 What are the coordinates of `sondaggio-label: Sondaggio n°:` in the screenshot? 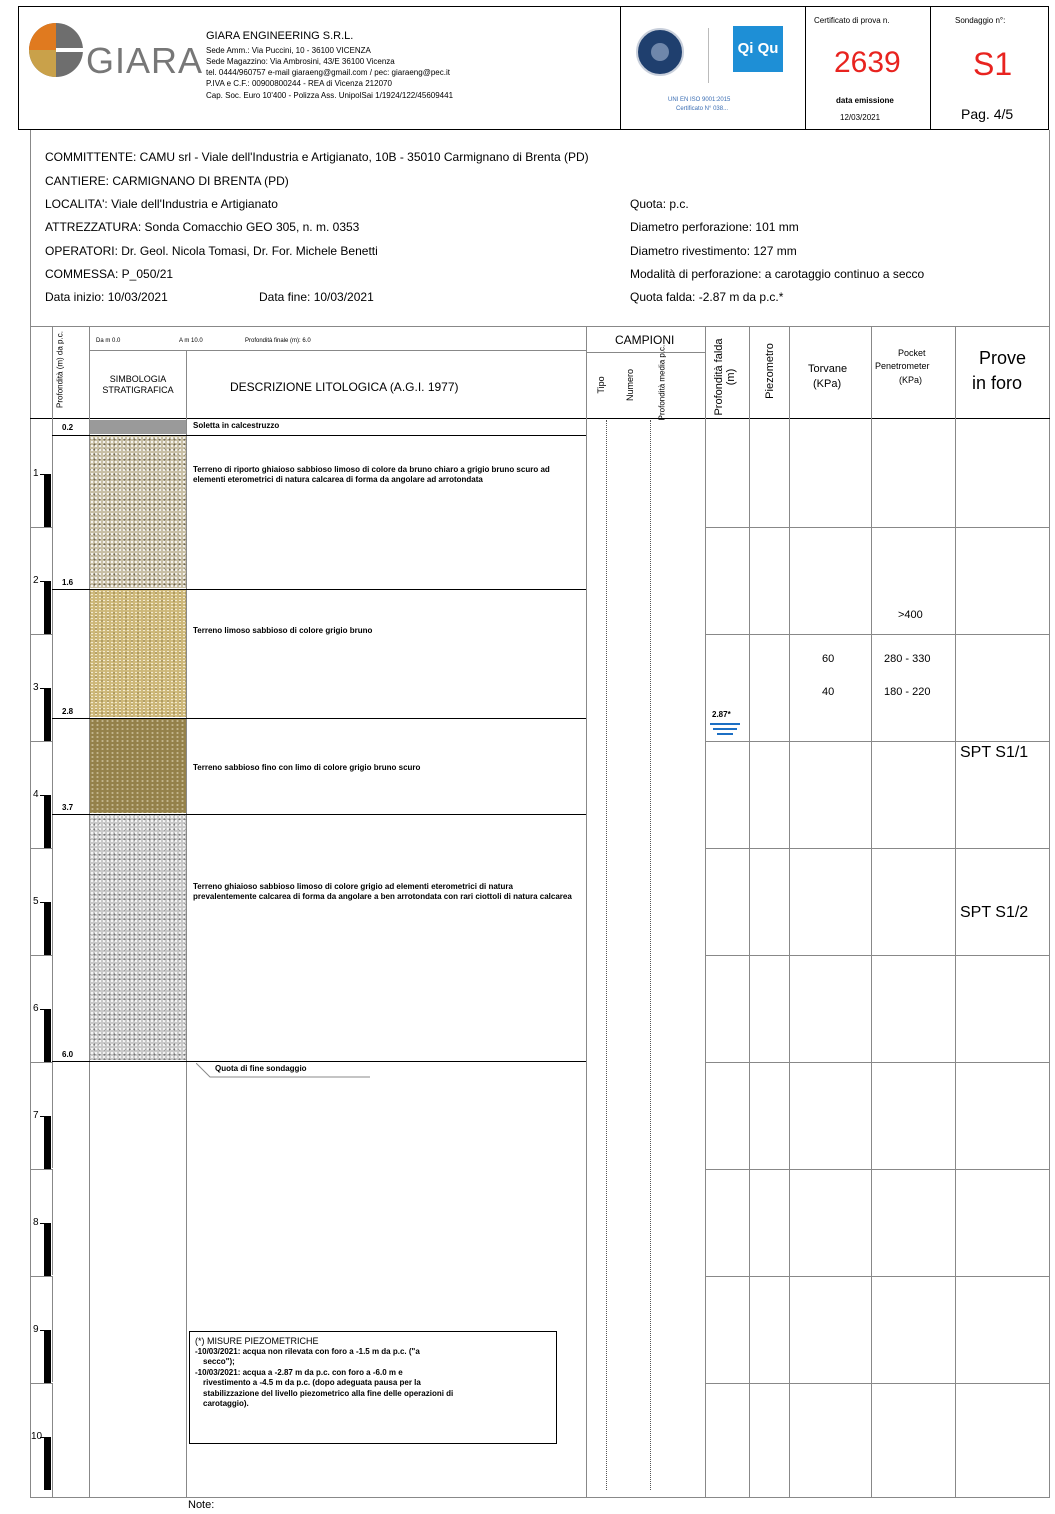 It's located at (980, 20).